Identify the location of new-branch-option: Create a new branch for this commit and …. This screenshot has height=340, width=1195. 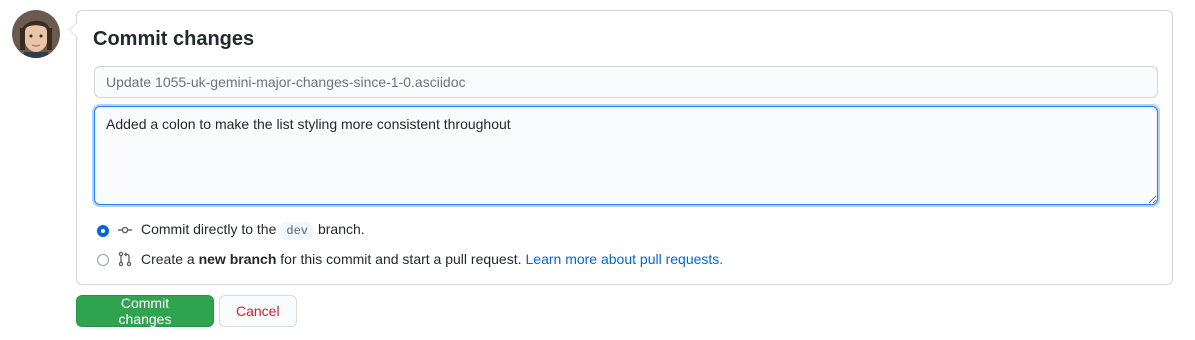
(410, 259).